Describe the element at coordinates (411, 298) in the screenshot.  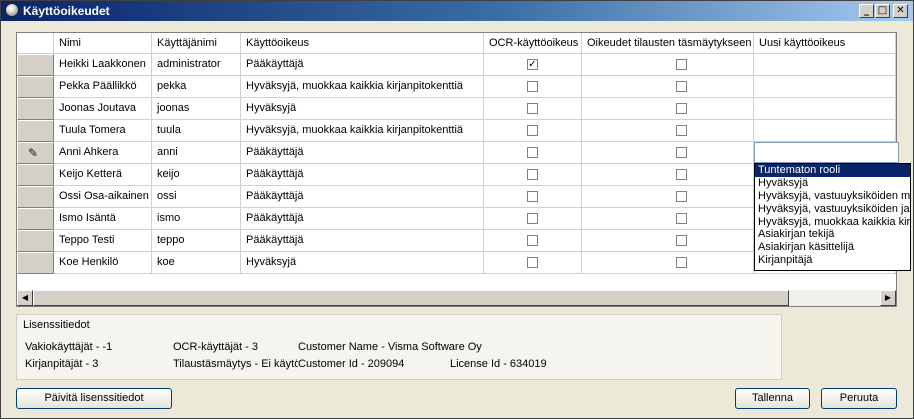
I see `scroll-thumb` at that location.